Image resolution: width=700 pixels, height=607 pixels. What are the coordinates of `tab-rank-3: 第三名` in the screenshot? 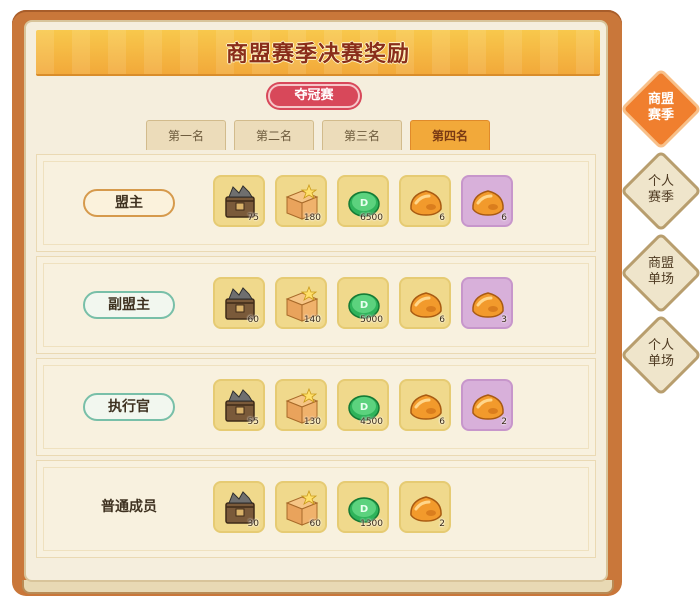 It's located at (362, 135).